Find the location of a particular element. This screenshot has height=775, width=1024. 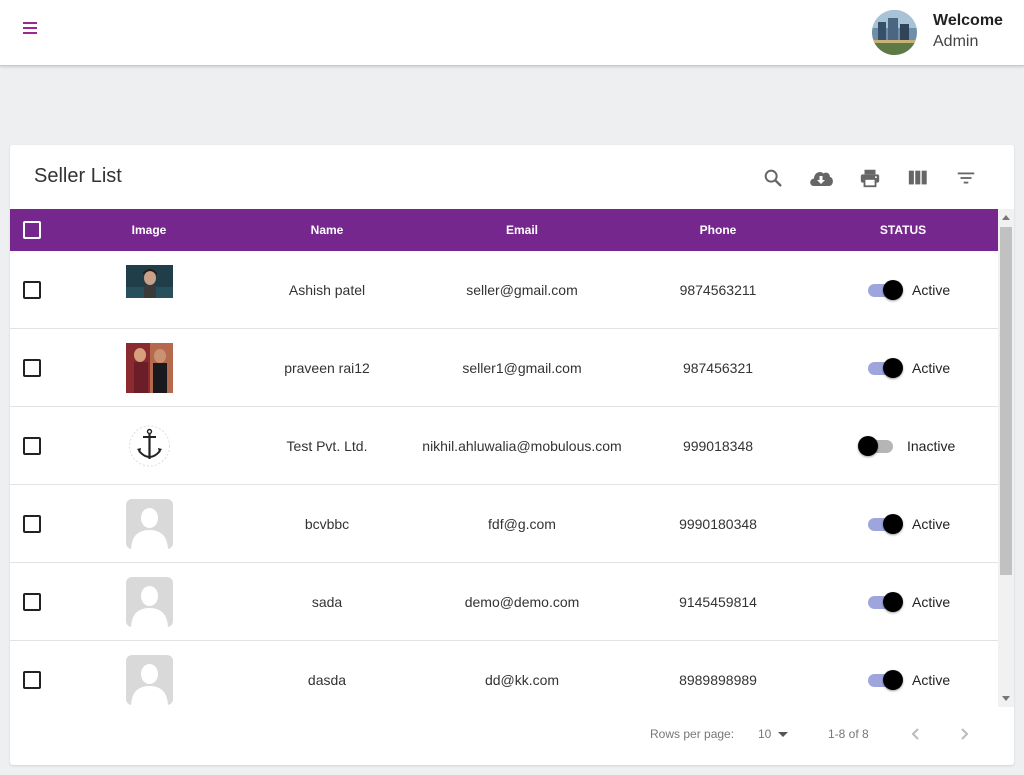

scroll-down-arrow-icon is located at coordinates (1006, 698).